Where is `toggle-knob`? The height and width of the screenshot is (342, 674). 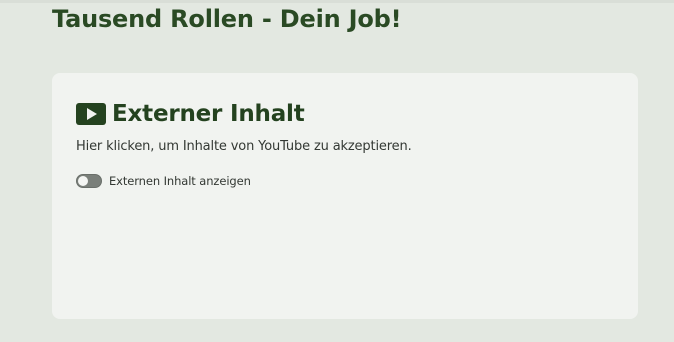
toggle-knob is located at coordinates (83, 181).